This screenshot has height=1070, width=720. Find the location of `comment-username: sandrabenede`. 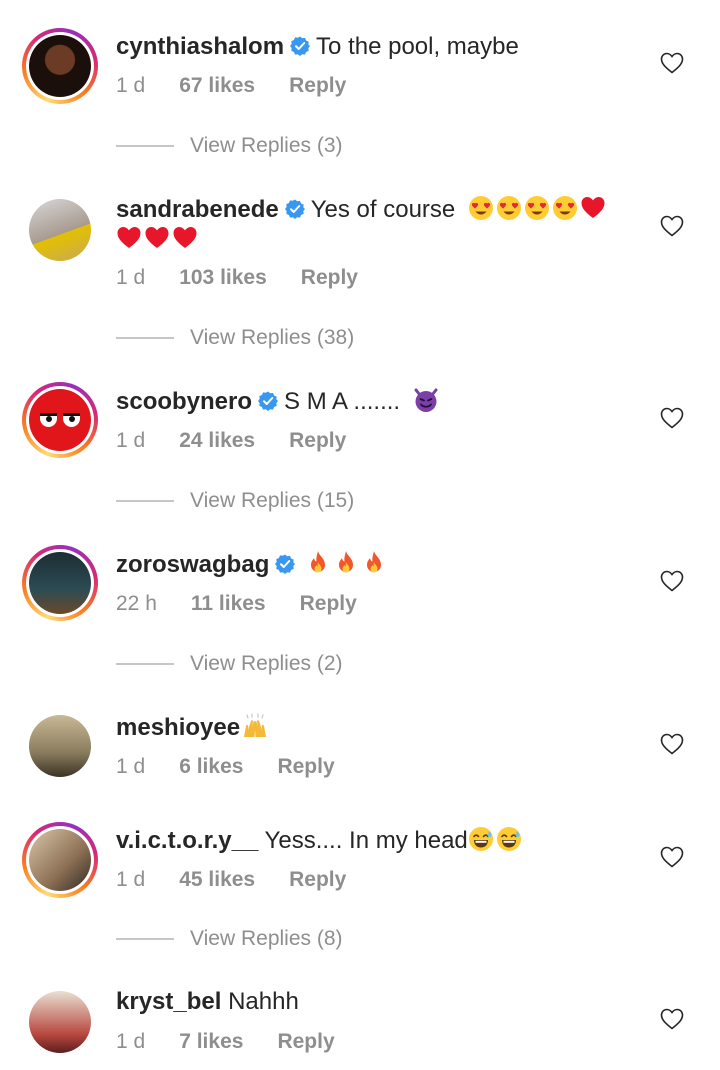

comment-username: sandrabenede is located at coordinates (197, 209).